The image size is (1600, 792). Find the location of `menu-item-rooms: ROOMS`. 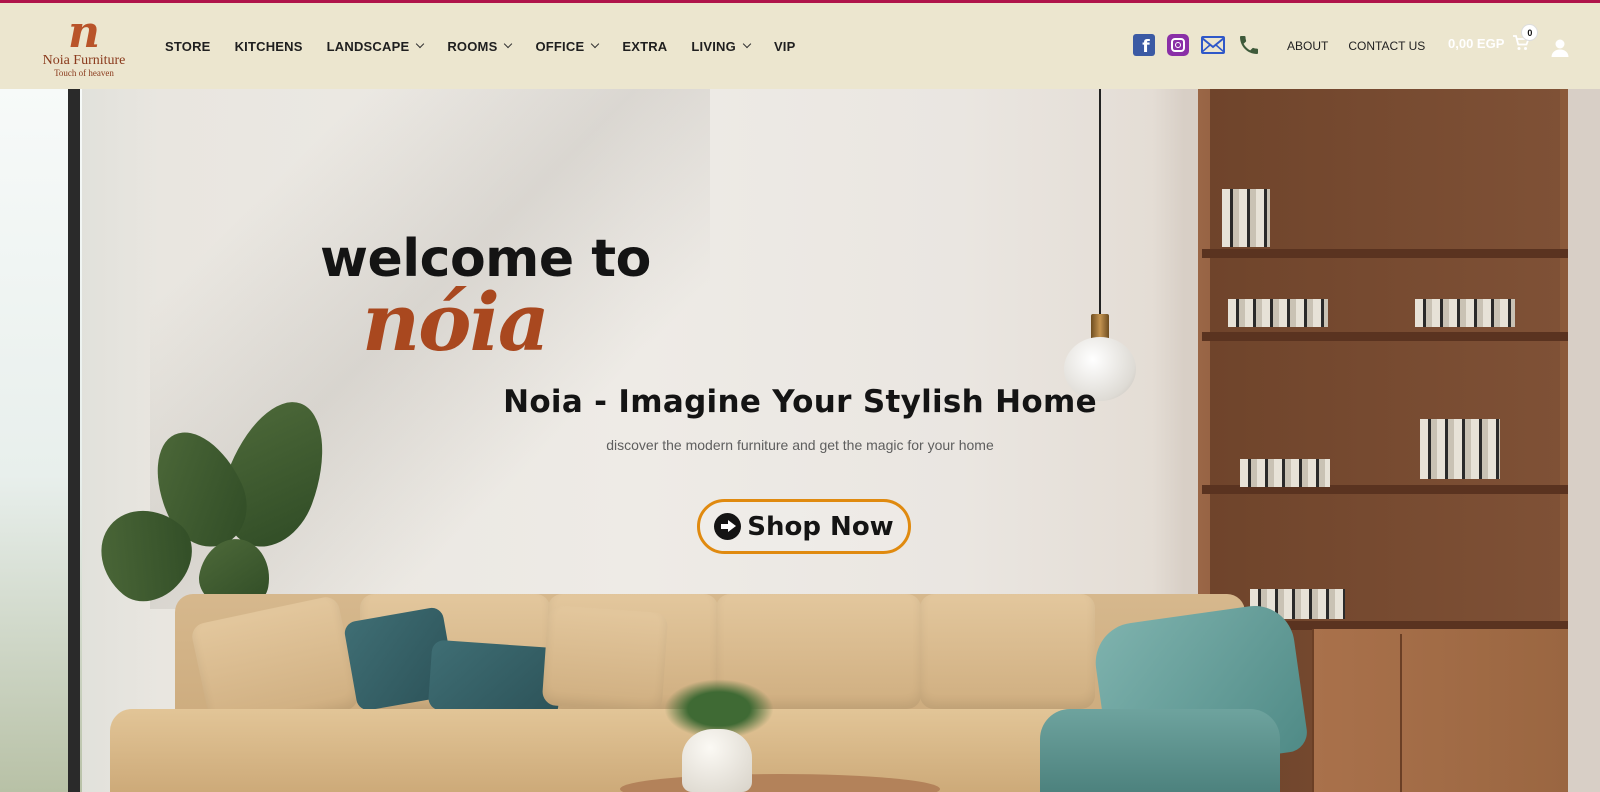

menu-item-rooms: ROOMS is located at coordinates (480, 46).